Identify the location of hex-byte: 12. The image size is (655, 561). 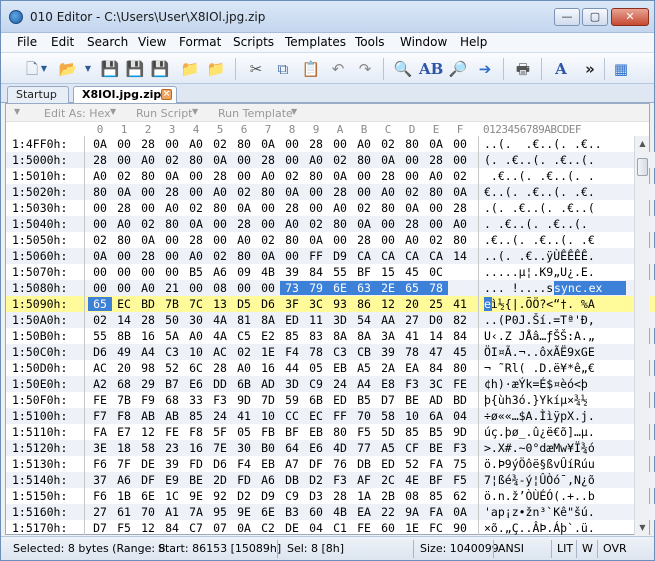
(148, 432).